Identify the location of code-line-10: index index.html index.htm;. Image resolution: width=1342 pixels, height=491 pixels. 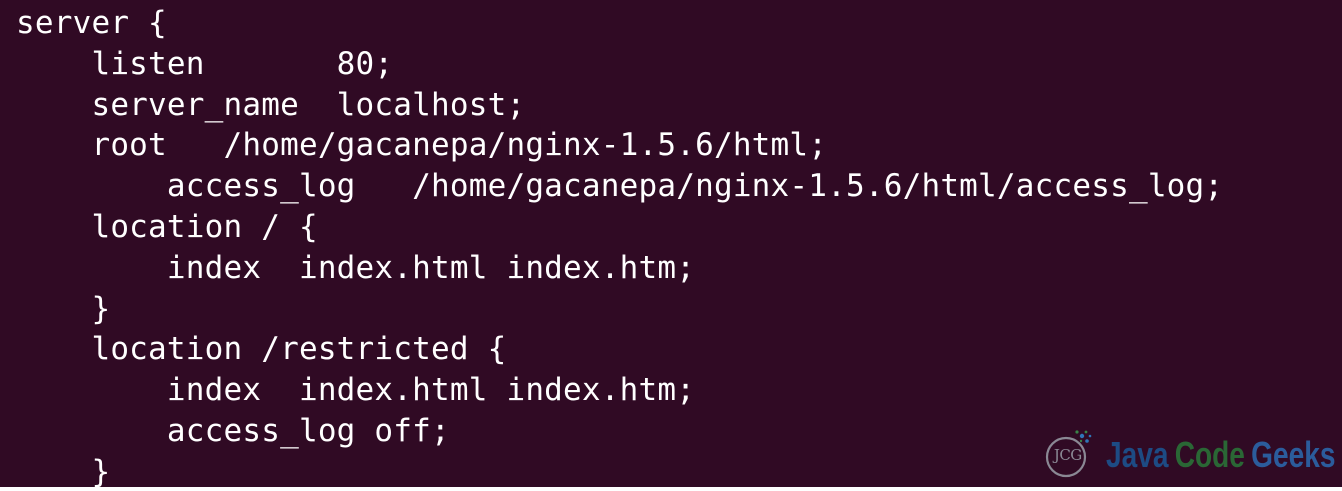
(356, 390).